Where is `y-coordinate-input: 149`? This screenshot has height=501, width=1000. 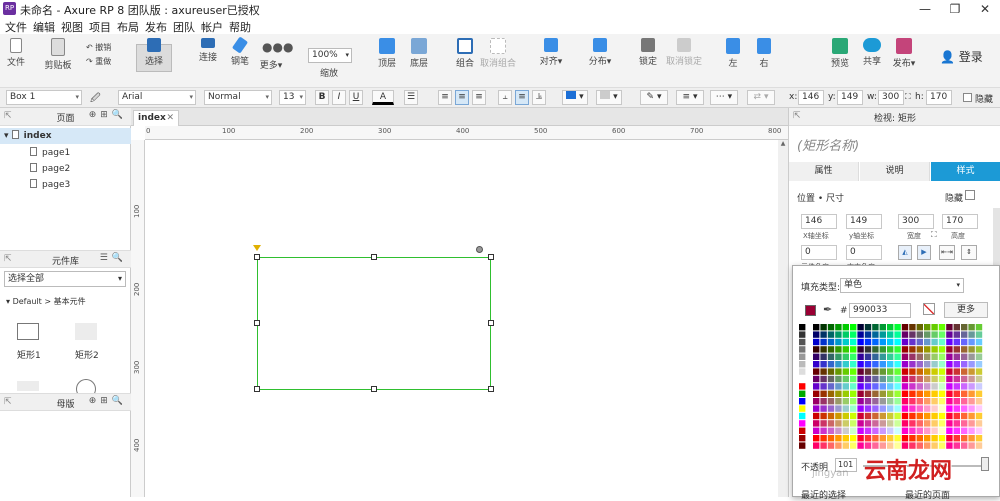
y-coordinate-input: 149 is located at coordinates (864, 221).